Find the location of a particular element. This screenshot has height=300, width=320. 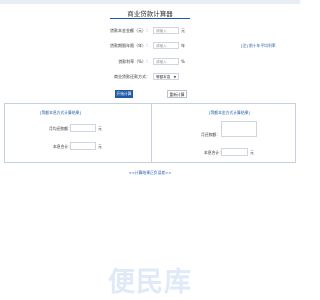

watermark-logo: 便民库 is located at coordinates (150, 282).